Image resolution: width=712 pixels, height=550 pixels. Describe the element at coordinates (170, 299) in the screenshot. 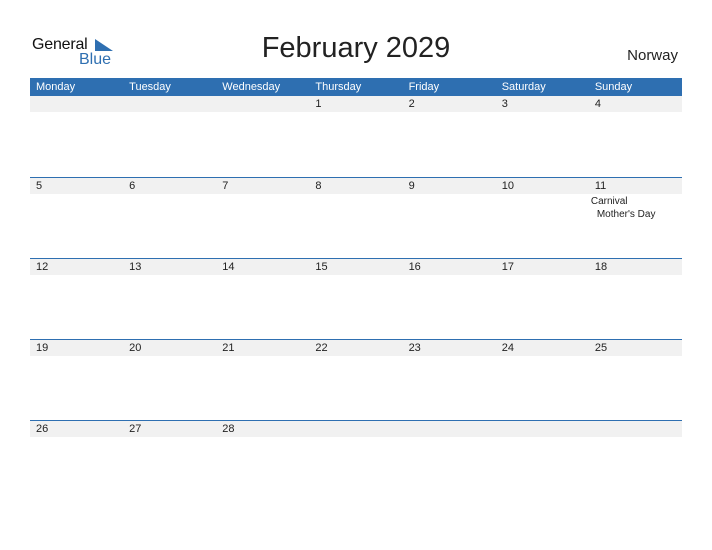

I see `day-cell: 13` at that location.